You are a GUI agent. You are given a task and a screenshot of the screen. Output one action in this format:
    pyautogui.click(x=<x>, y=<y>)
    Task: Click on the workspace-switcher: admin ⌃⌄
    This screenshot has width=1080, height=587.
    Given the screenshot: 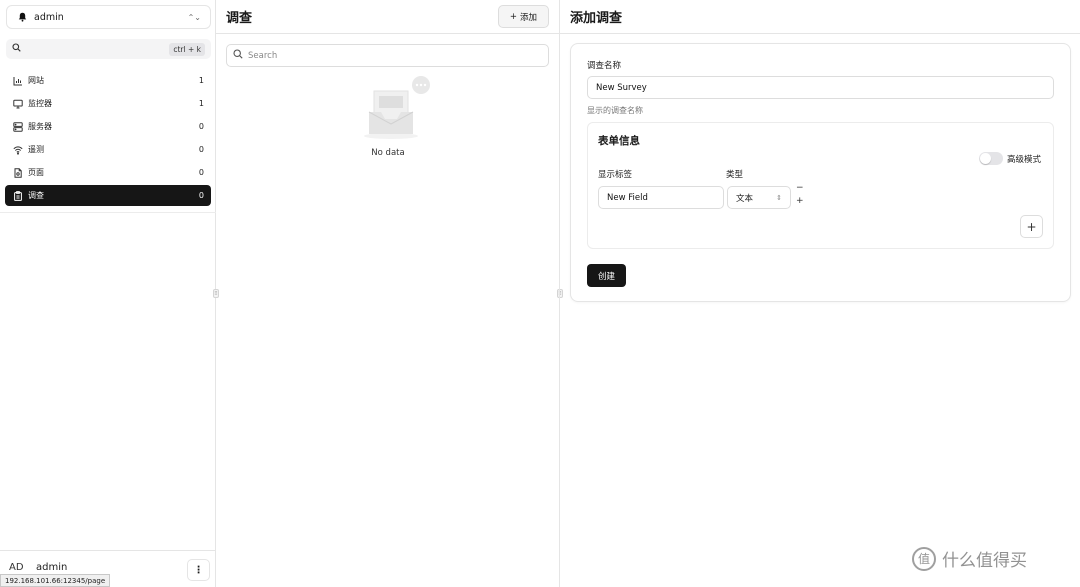 What is the action you would take?
    pyautogui.click(x=108, y=17)
    